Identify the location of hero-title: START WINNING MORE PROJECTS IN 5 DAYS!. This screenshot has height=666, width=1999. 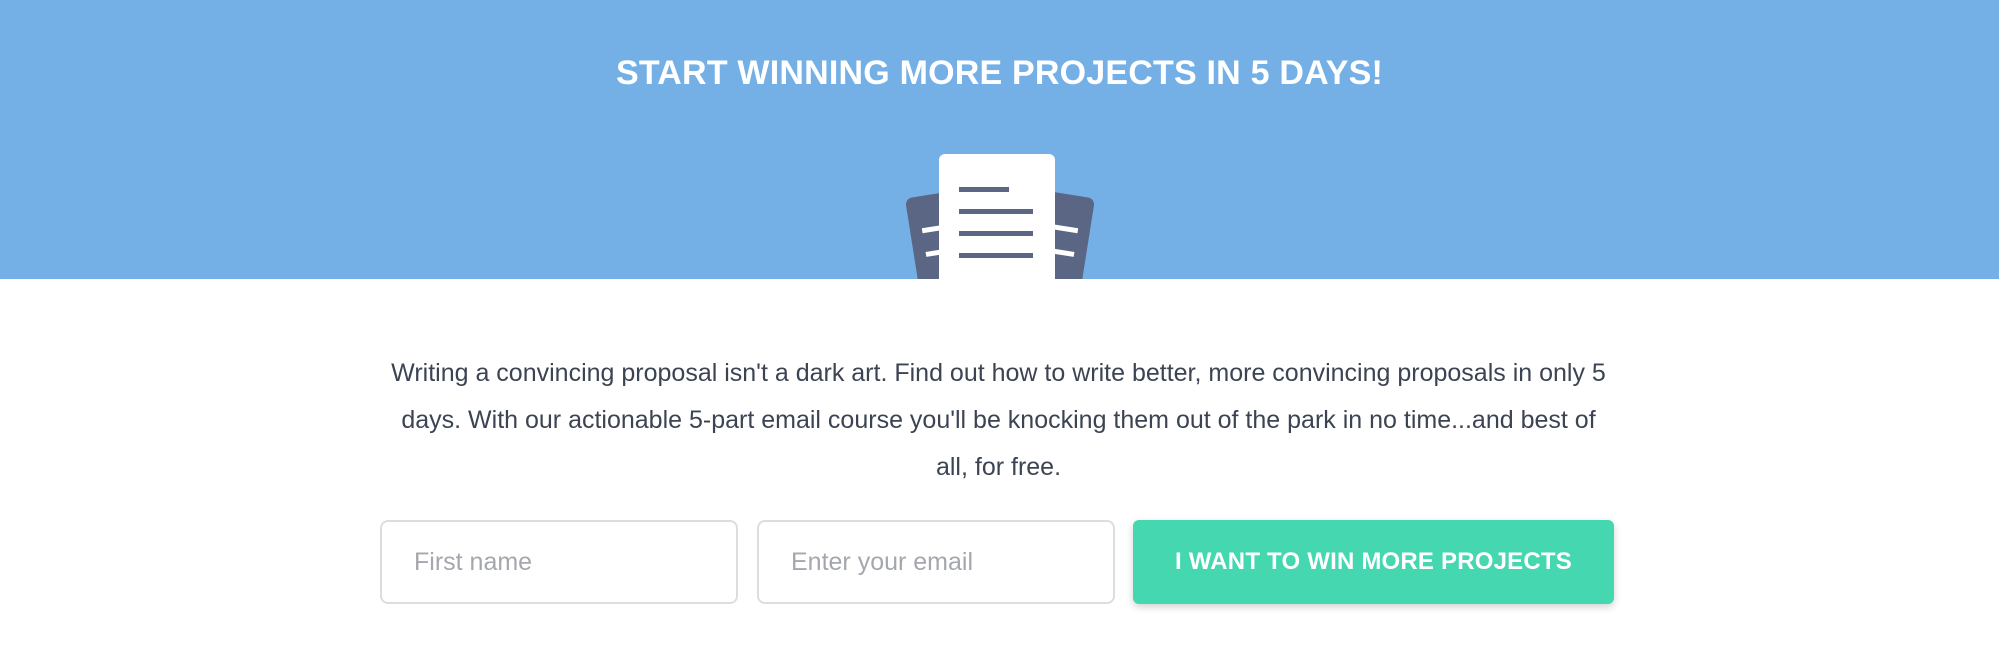
(999, 73).